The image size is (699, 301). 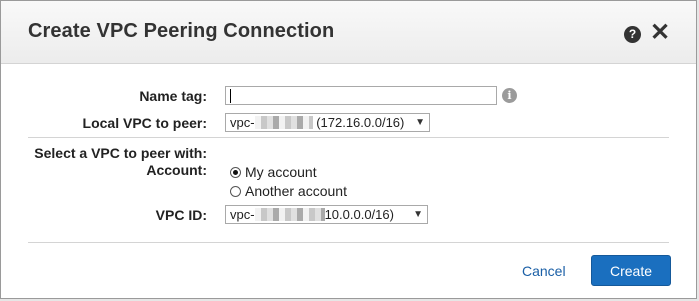 What do you see at coordinates (348, 242) in the screenshot?
I see `footer-divider` at bounding box center [348, 242].